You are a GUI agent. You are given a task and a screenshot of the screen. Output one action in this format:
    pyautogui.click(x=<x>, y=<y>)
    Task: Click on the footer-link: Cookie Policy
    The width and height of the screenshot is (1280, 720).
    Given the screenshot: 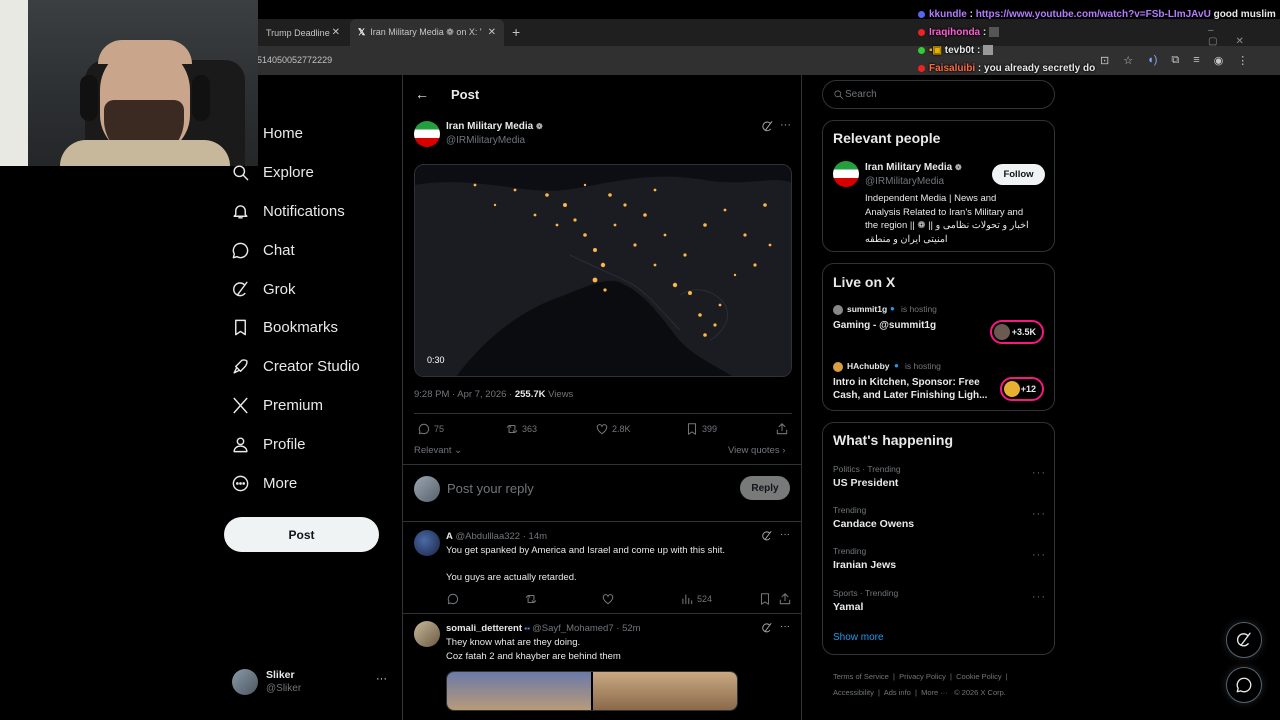 What is the action you would take?
    pyautogui.click(x=978, y=676)
    